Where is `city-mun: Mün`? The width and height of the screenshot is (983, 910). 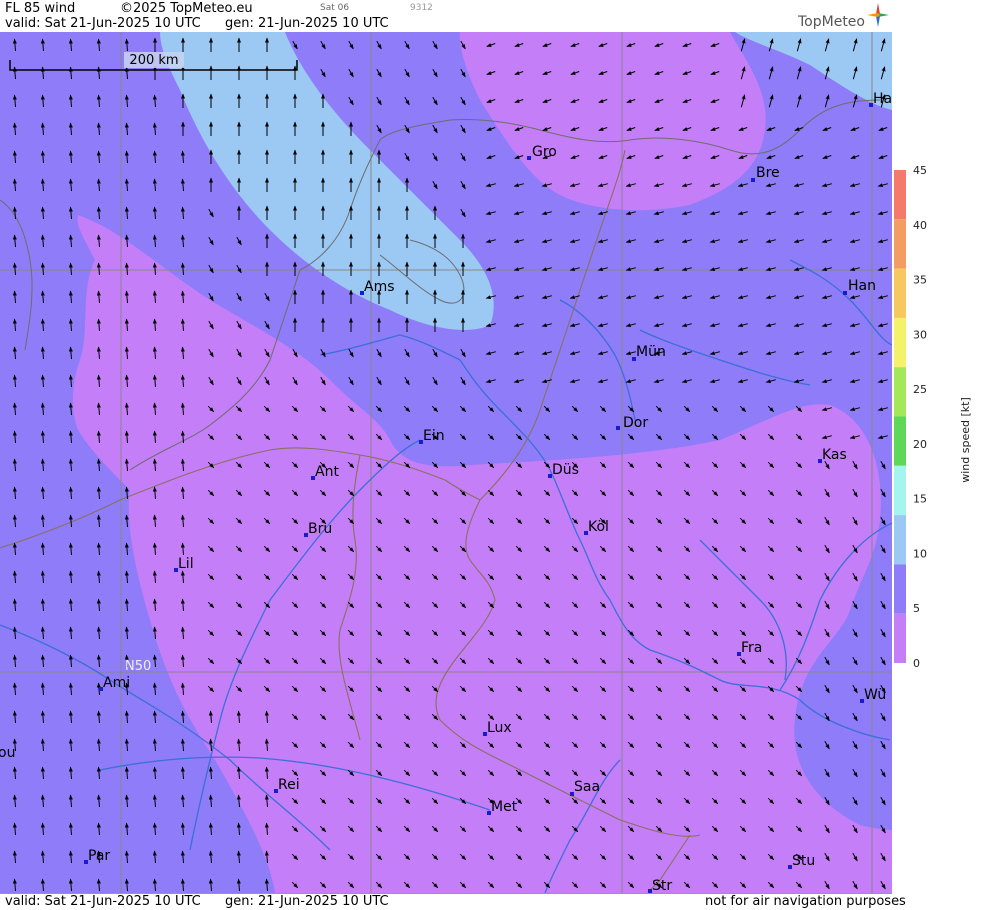
city-mun: Mün is located at coordinates (649, 352).